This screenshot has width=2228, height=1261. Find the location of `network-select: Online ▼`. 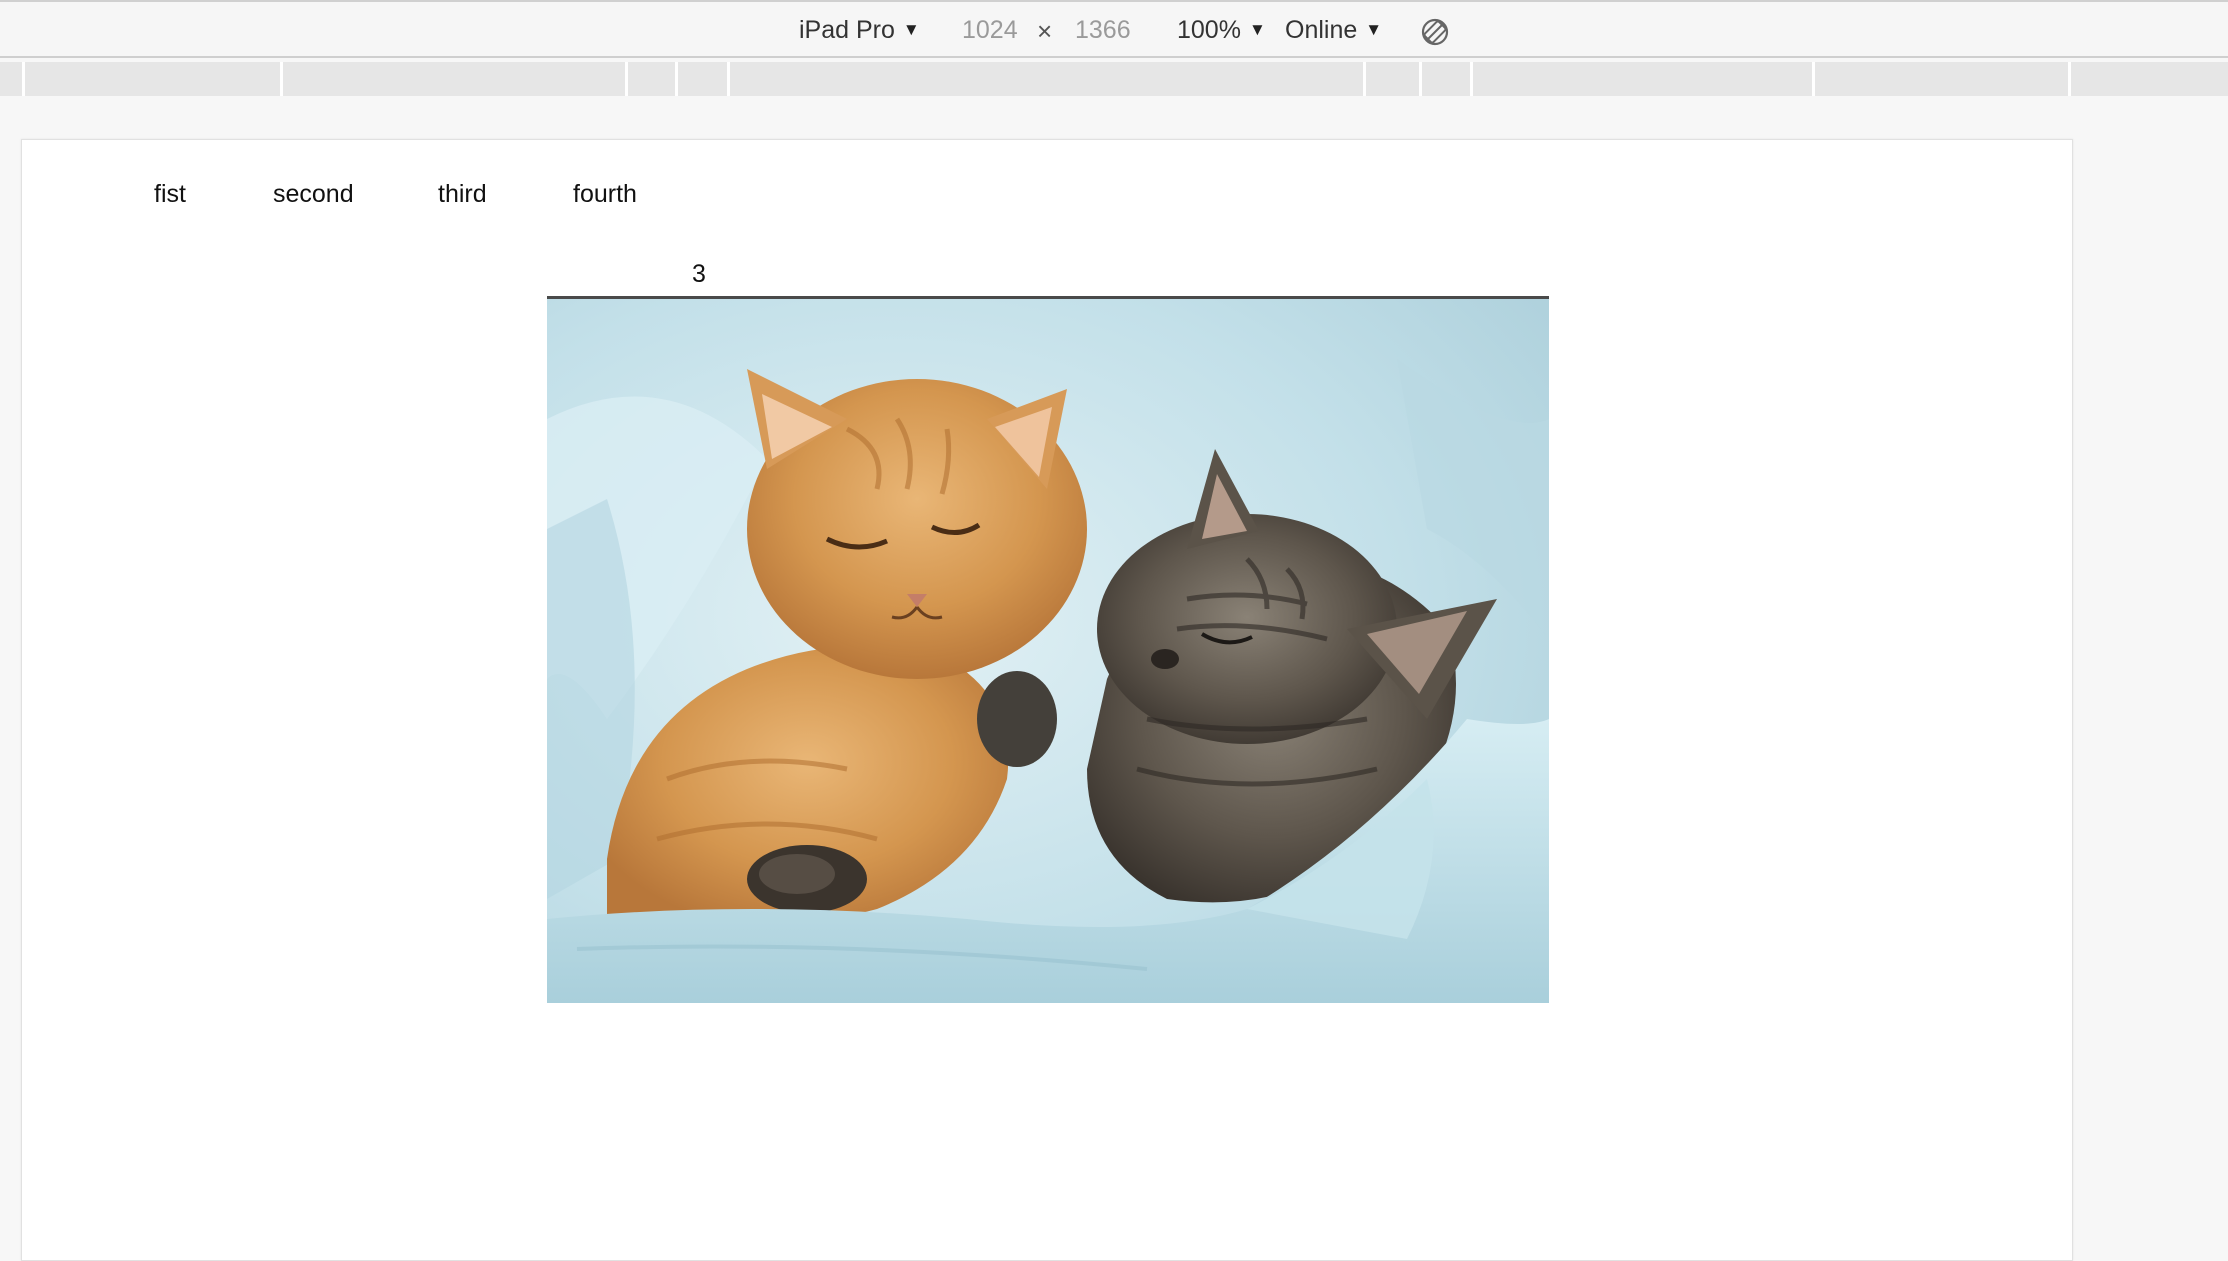

network-select: Online ▼ is located at coordinates (1333, 30).